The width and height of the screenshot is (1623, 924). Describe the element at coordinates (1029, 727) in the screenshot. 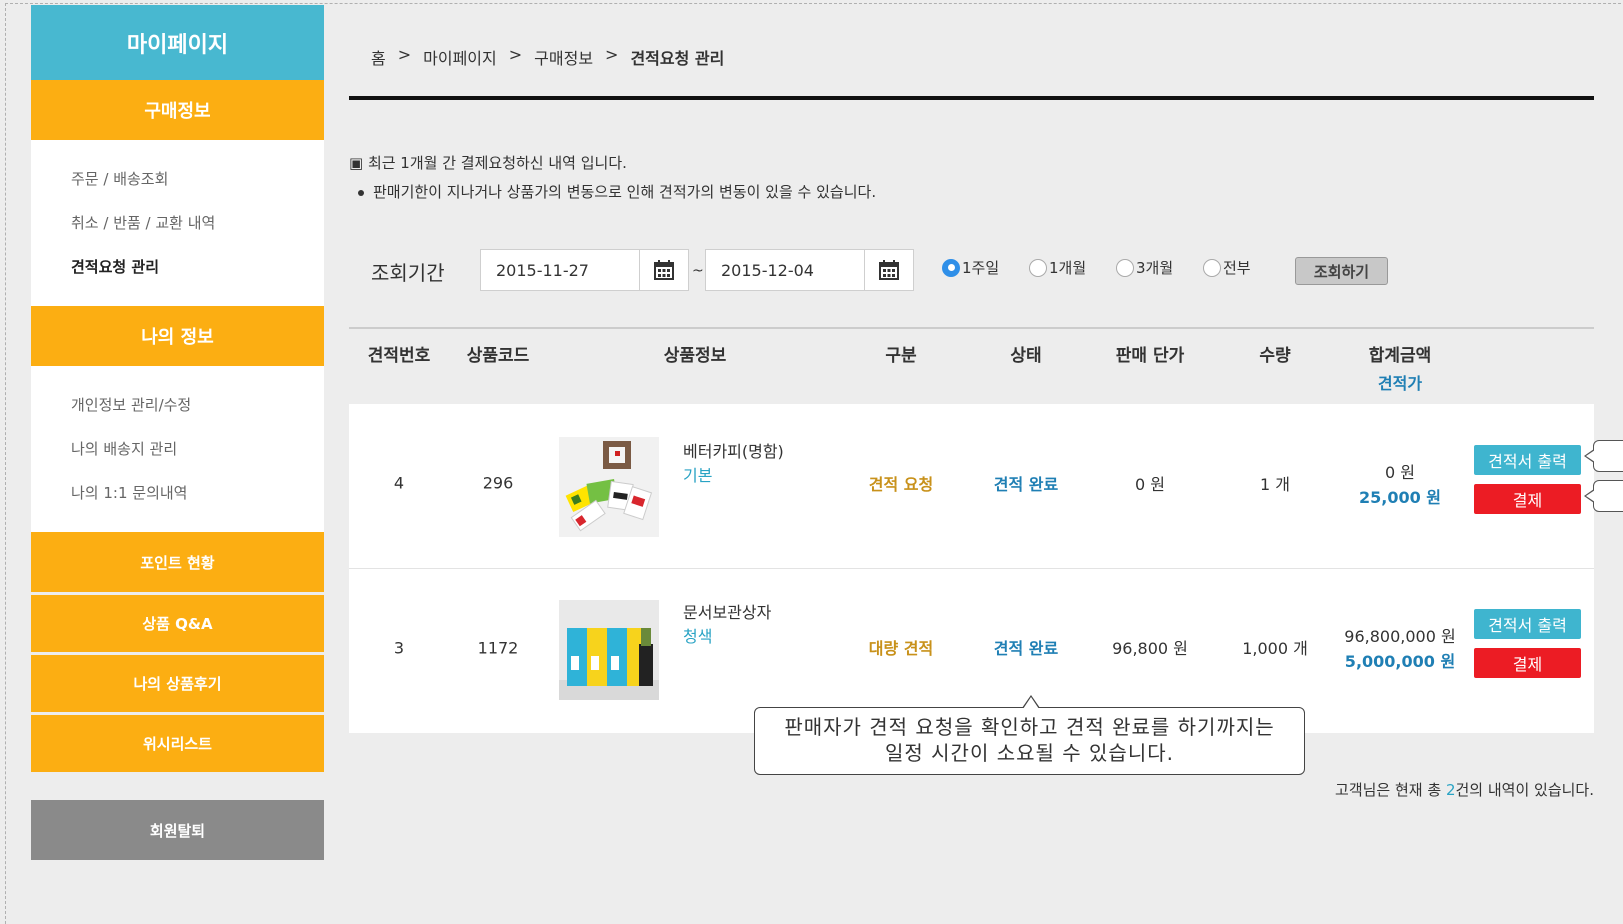

I see `tooltip-line: 판매자가 견적 요청을 확인하고 견적 완료를 하기까지는` at that location.